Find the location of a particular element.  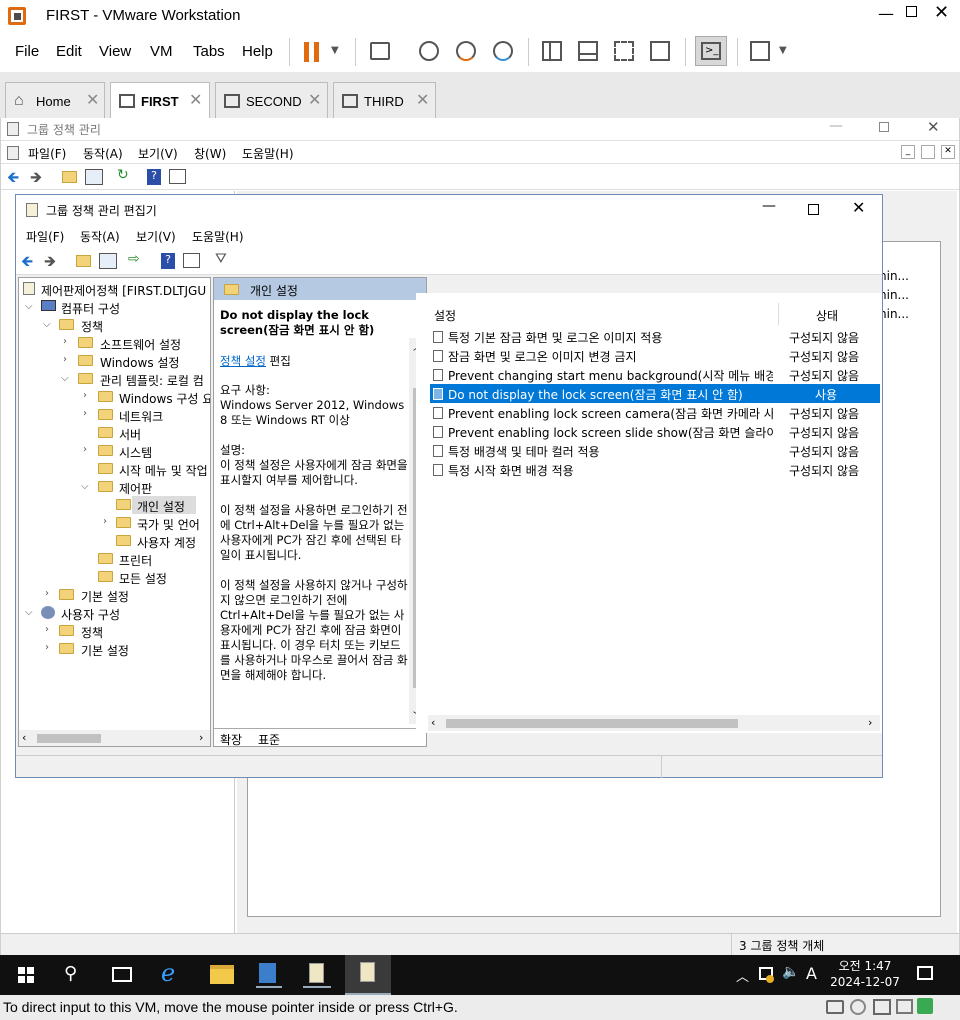

internet-explorer-icon: e is located at coordinates (168, 973).